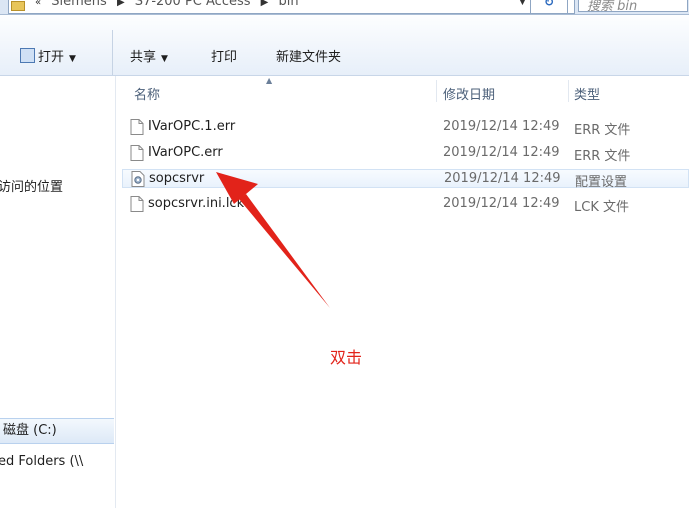 The image size is (689, 508). Describe the element at coordinates (346, 357) in the screenshot. I see `annotation-label: 双击` at that location.